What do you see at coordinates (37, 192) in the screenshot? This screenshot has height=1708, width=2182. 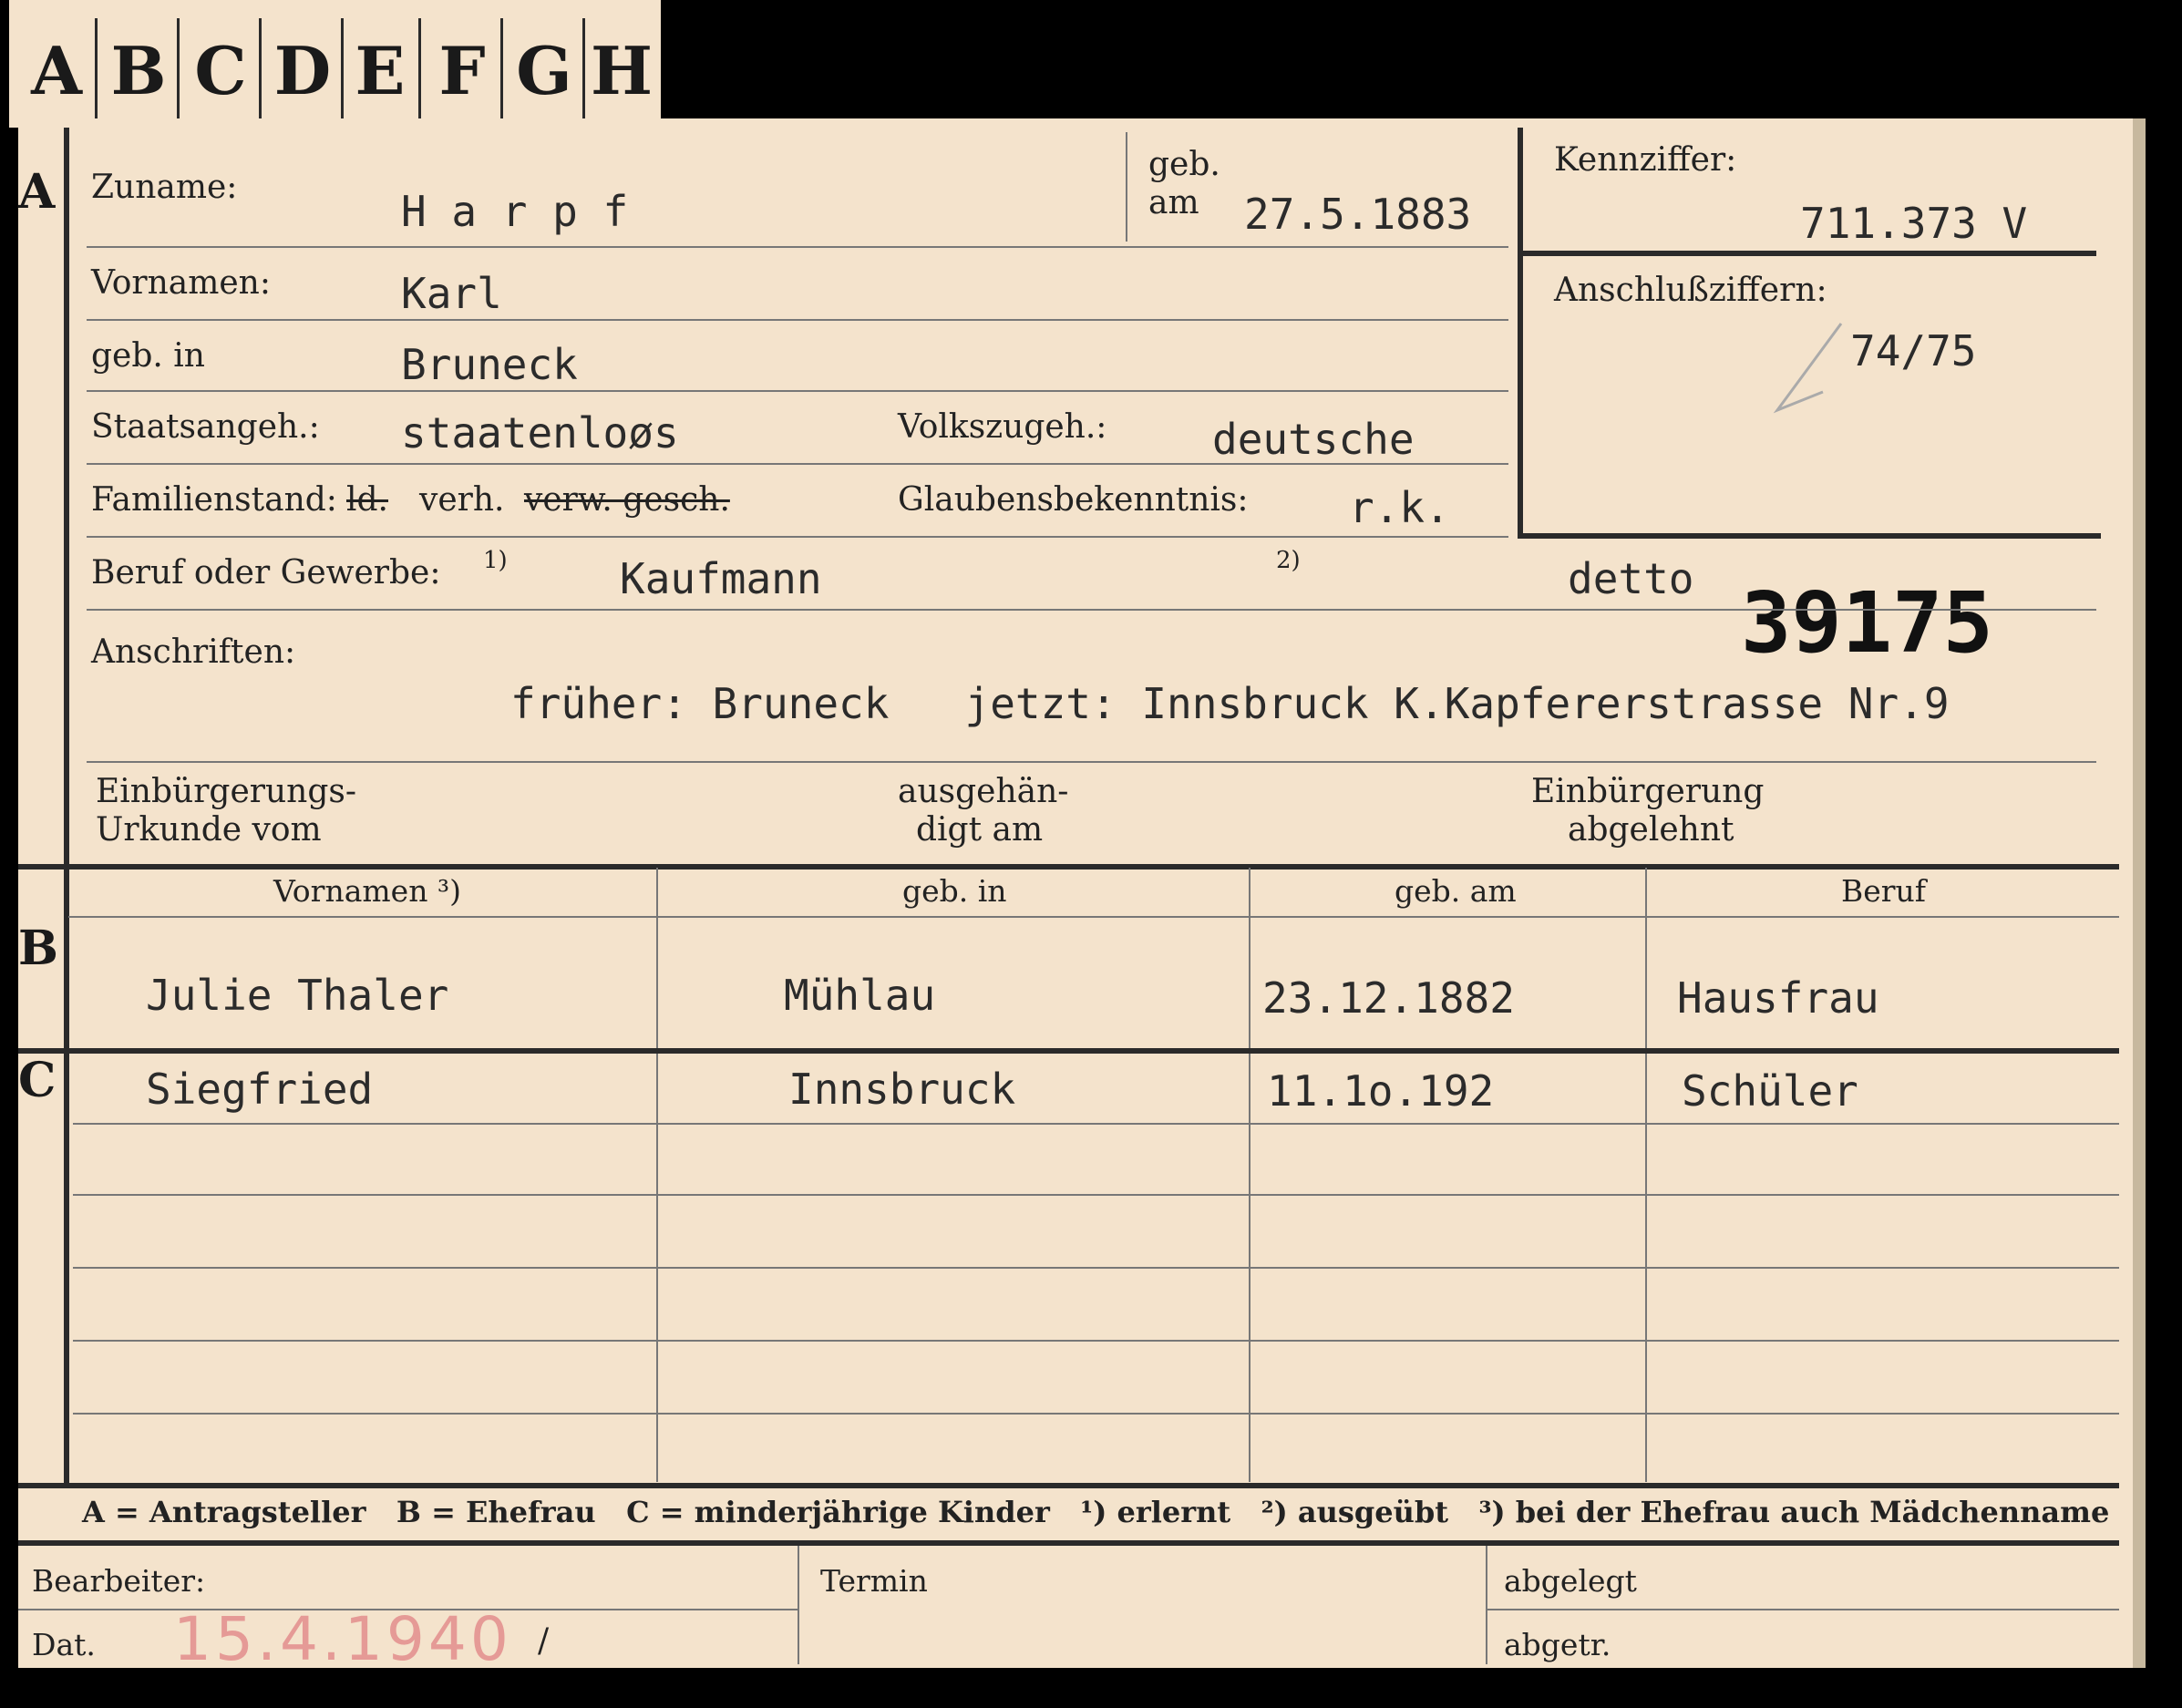 I see `section-a-letter: A` at bounding box center [37, 192].